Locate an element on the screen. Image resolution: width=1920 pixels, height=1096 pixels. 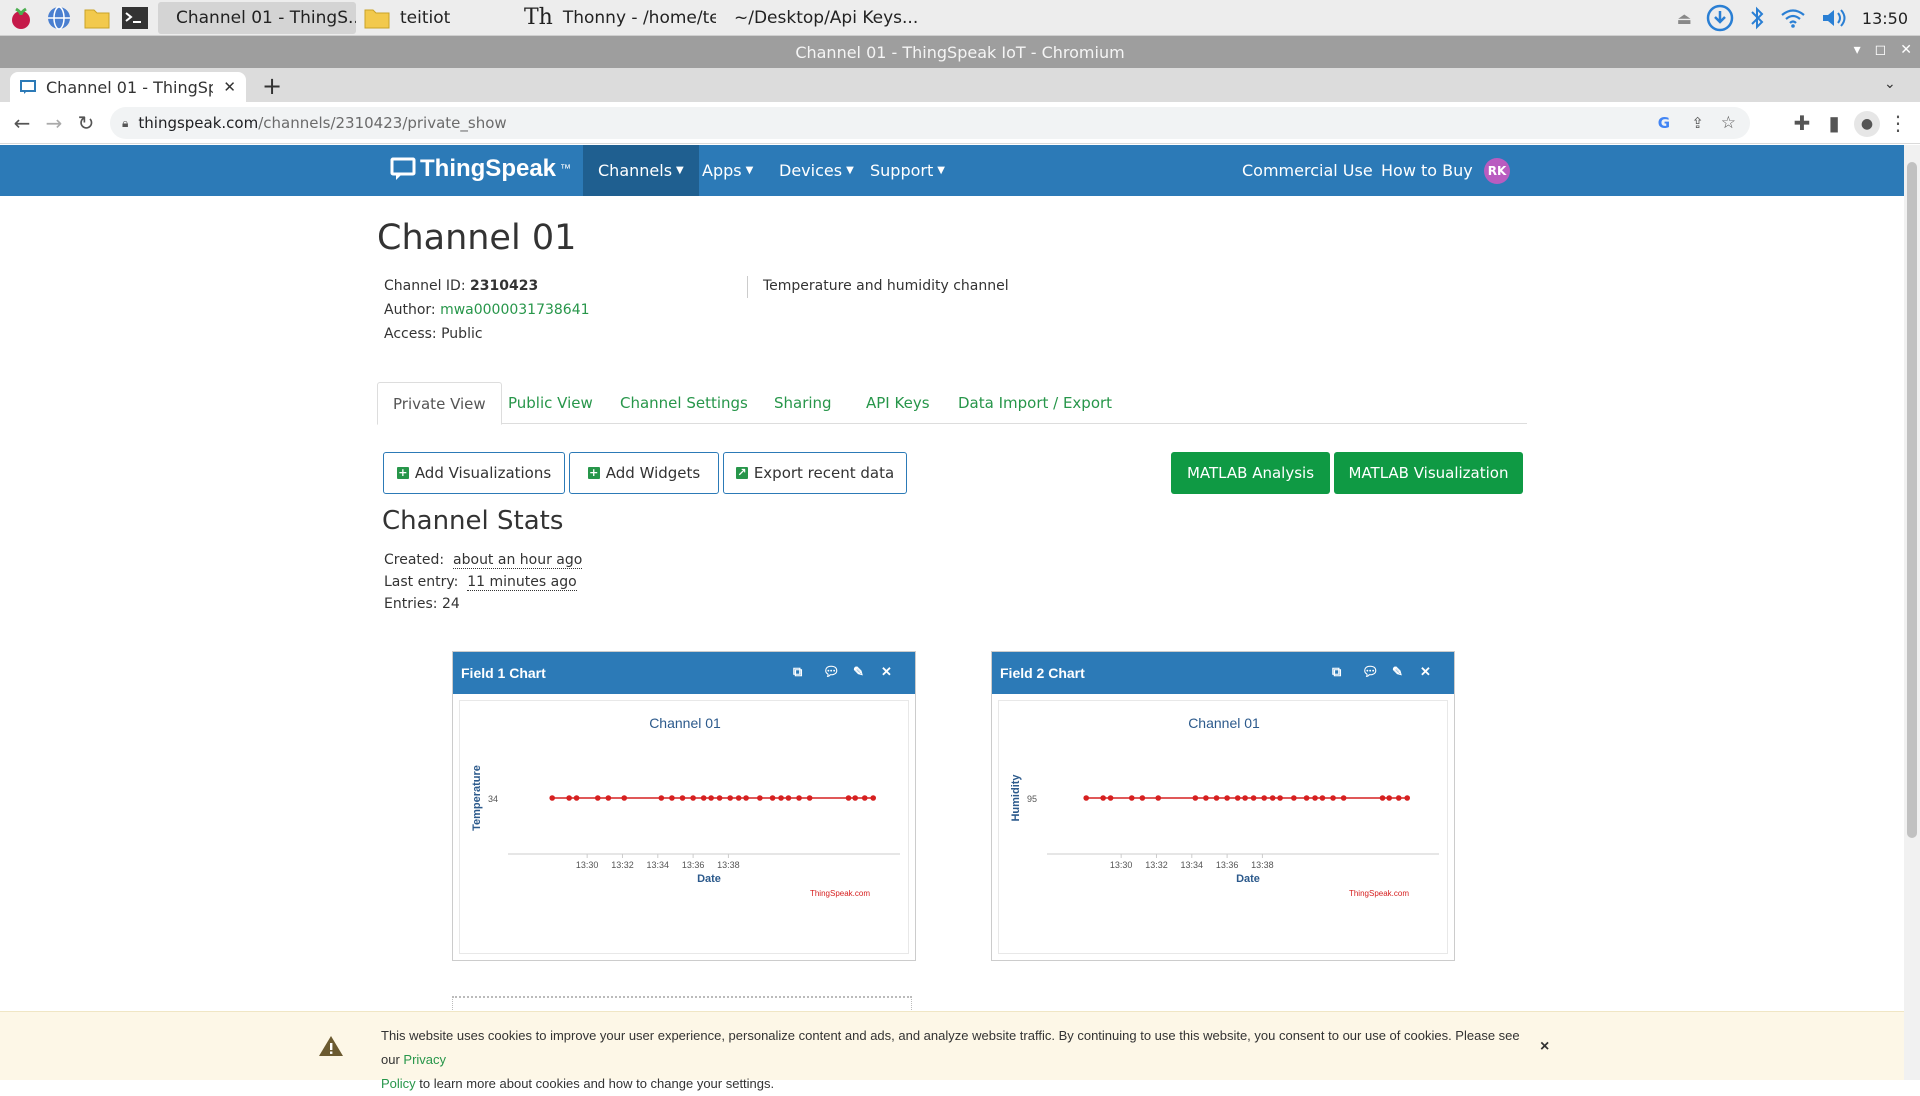
page-title: Channel 01 is located at coordinates (477, 238).